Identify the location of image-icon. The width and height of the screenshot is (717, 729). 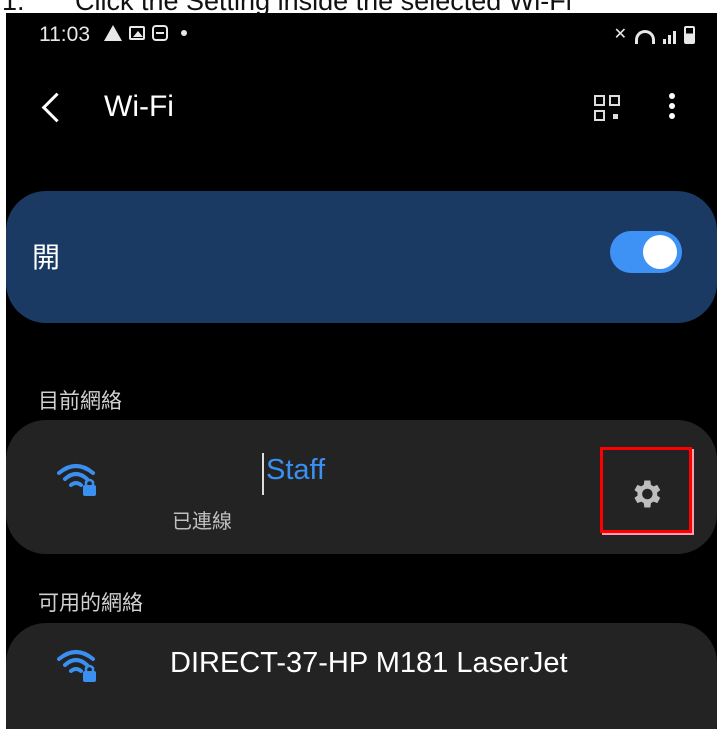
(137, 33).